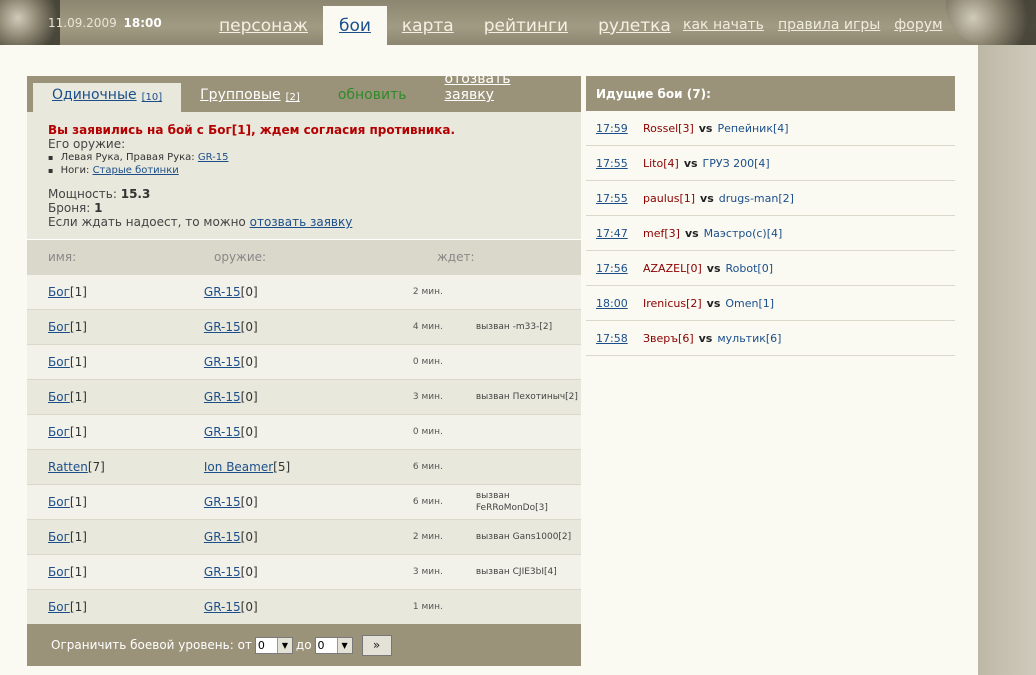  What do you see at coordinates (456, 257) in the screenshot?
I see `header-wait: ждет:` at bounding box center [456, 257].